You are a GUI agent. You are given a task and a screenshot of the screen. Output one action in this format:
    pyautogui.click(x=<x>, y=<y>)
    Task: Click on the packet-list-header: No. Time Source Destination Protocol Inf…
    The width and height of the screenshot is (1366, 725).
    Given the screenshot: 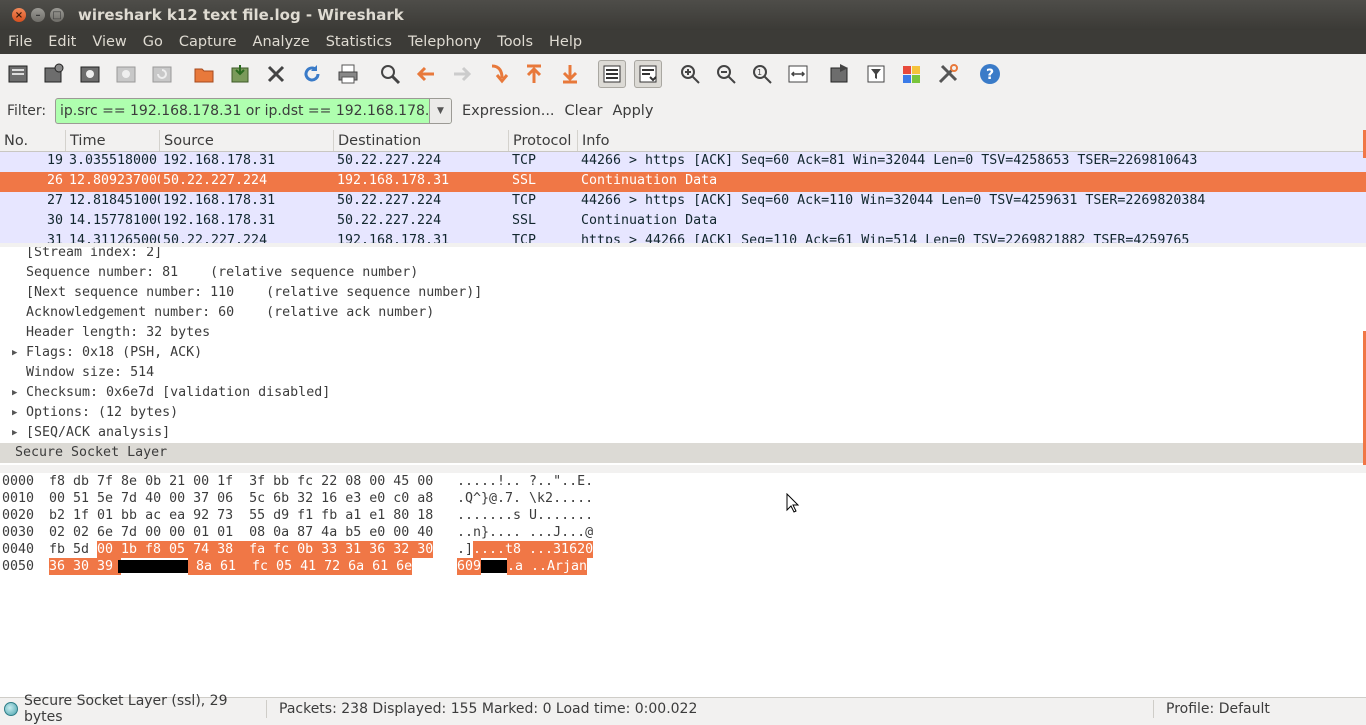 What is the action you would take?
    pyautogui.click(x=683, y=141)
    